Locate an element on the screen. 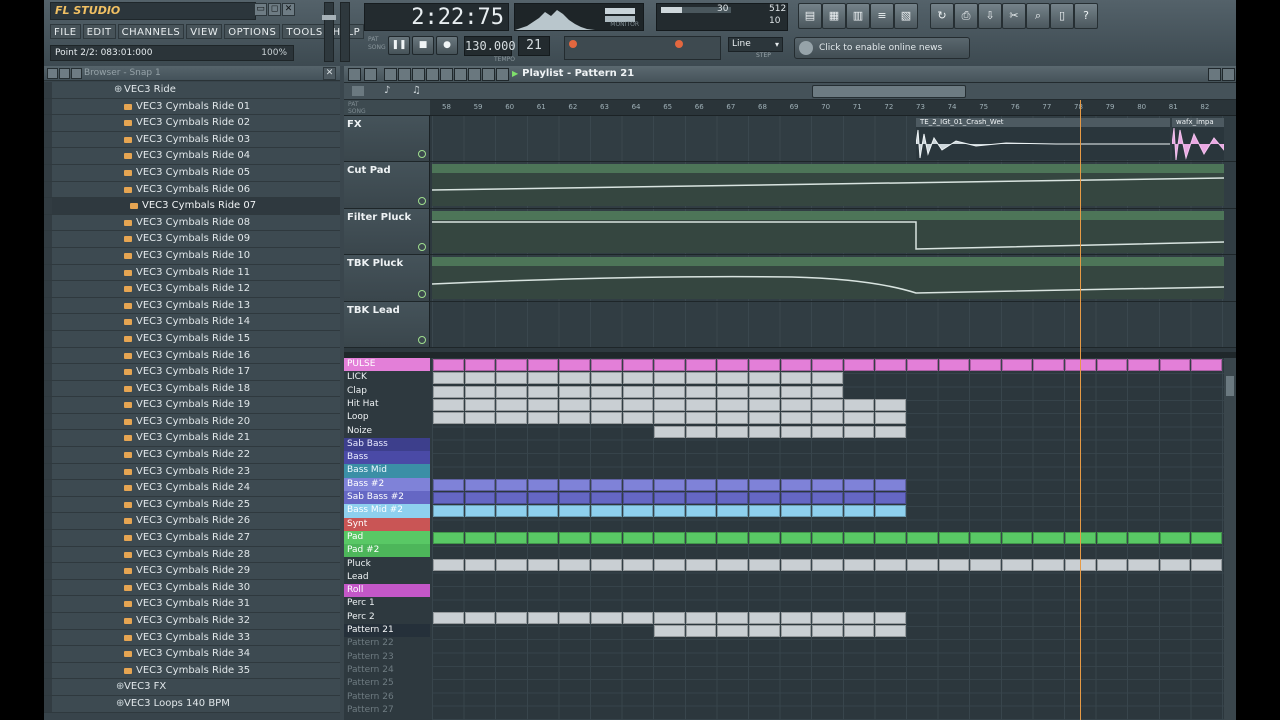 This screenshot has width=1280, height=720. pattern-row-label: Pattern 27 is located at coordinates (387, 710).